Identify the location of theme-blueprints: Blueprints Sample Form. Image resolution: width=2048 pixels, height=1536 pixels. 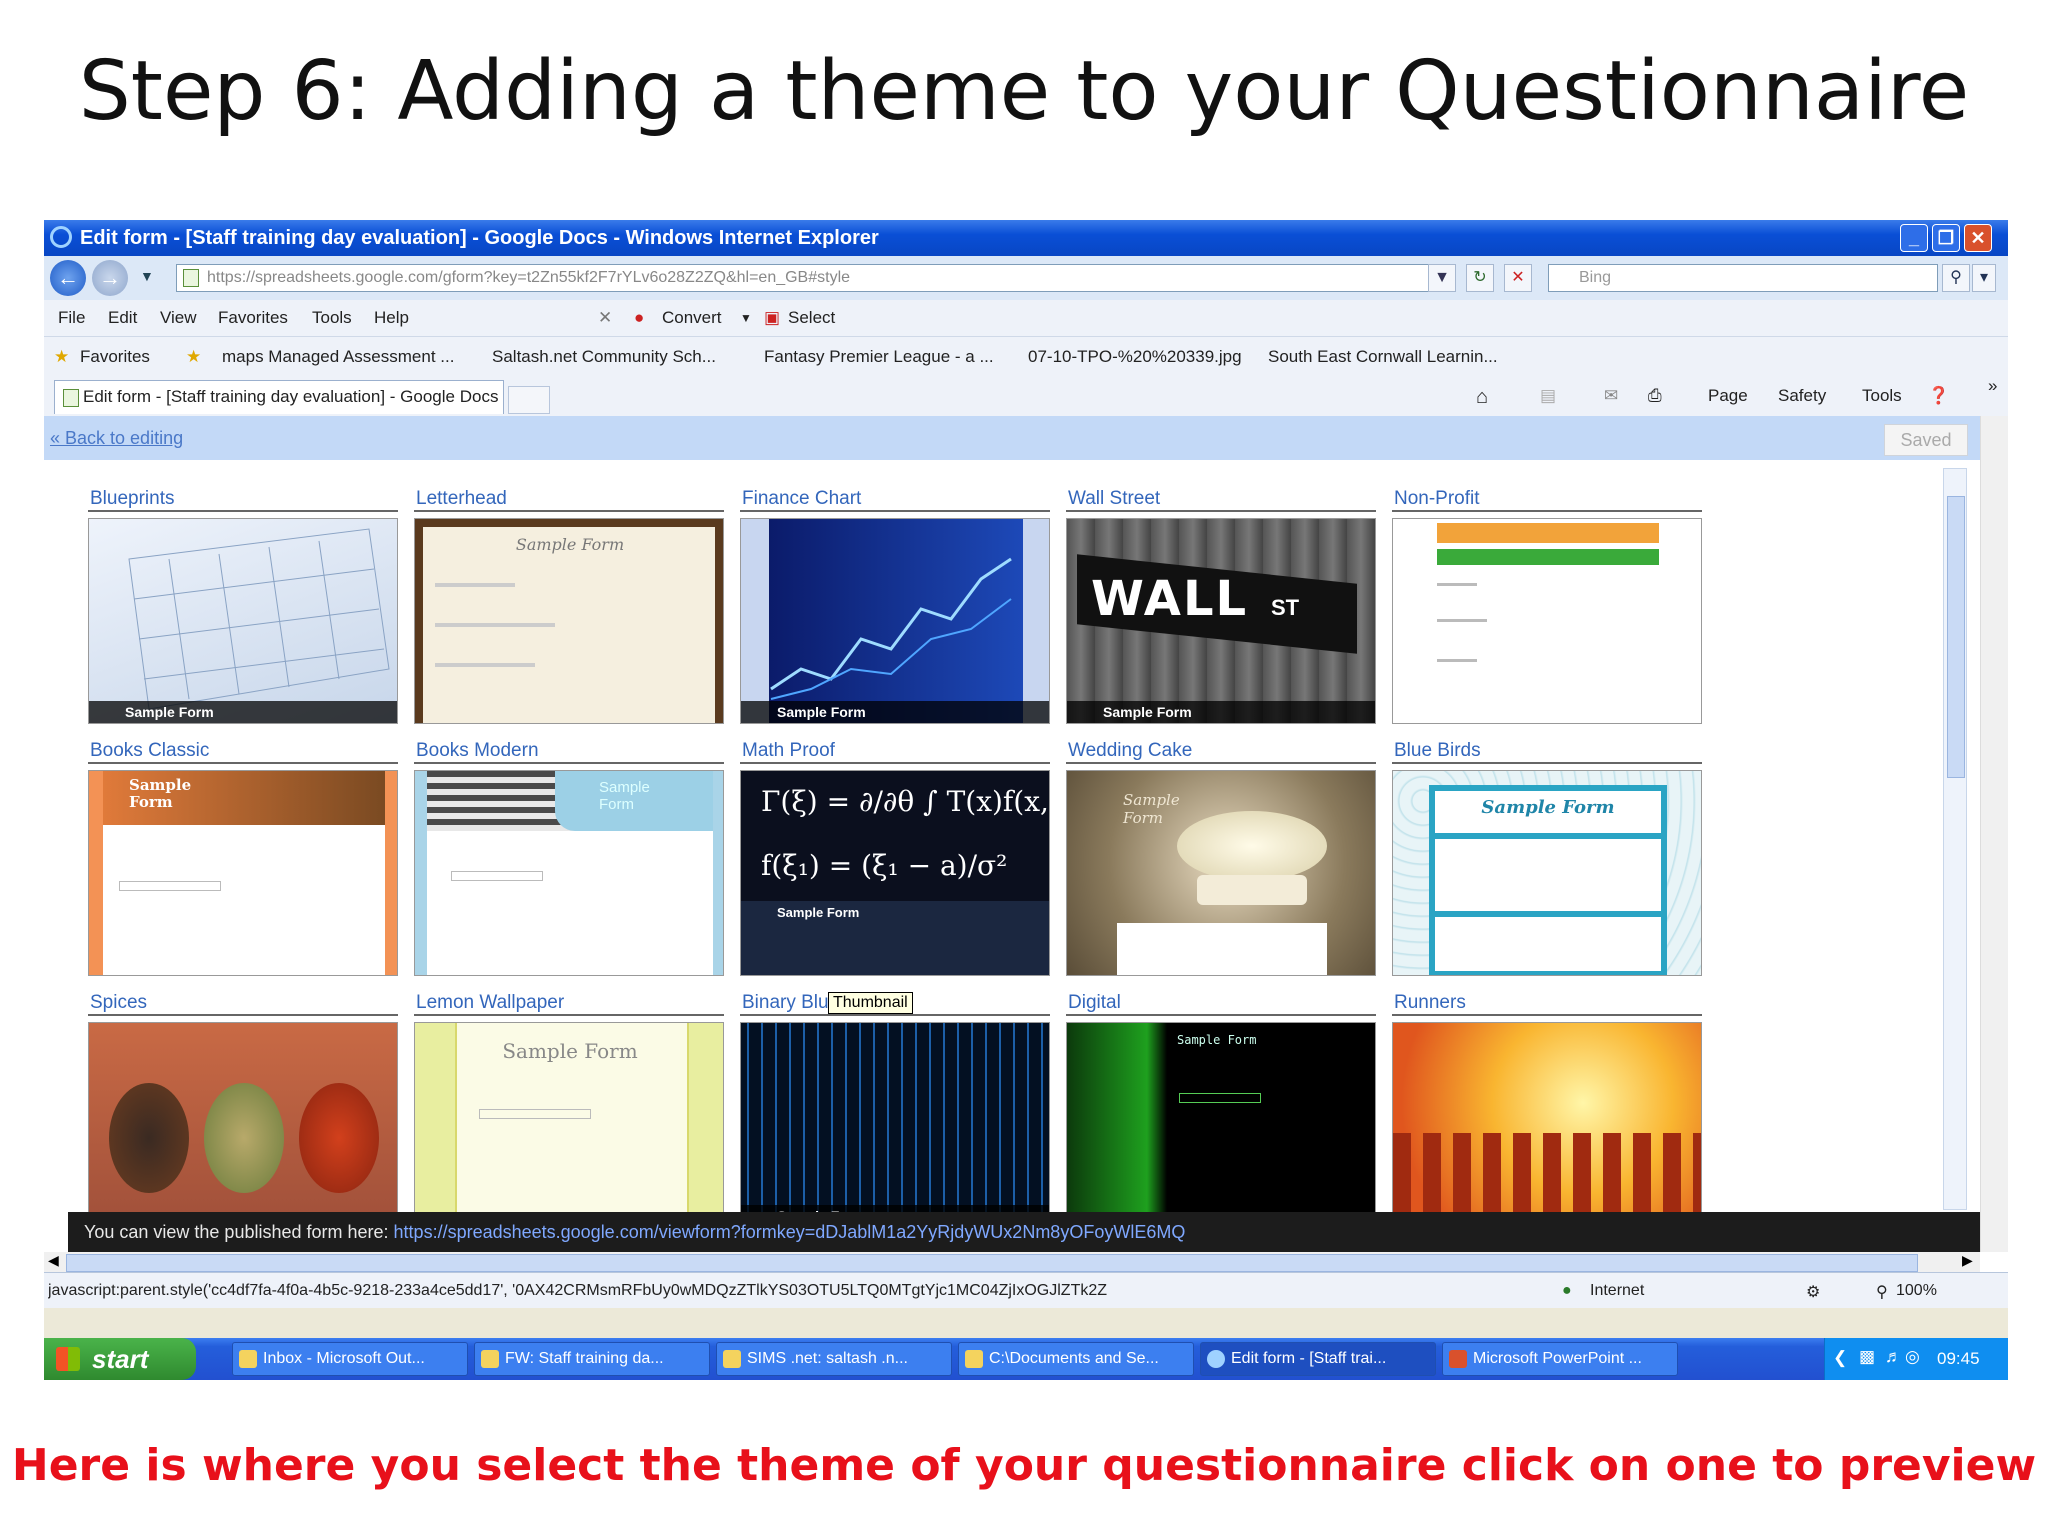
(243, 606).